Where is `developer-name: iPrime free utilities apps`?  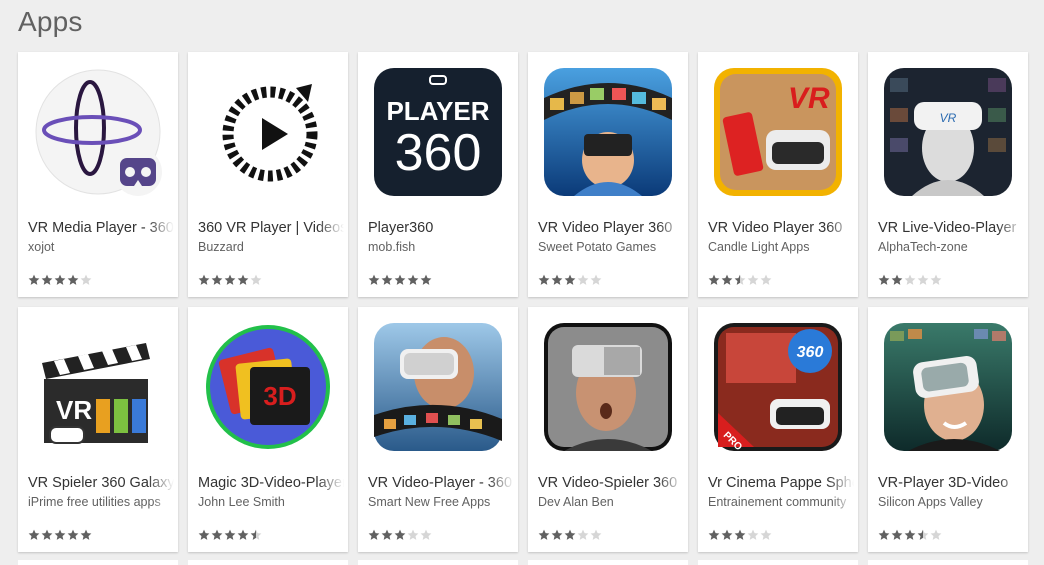 developer-name: iPrime free utilities apps is located at coordinates (101, 502).